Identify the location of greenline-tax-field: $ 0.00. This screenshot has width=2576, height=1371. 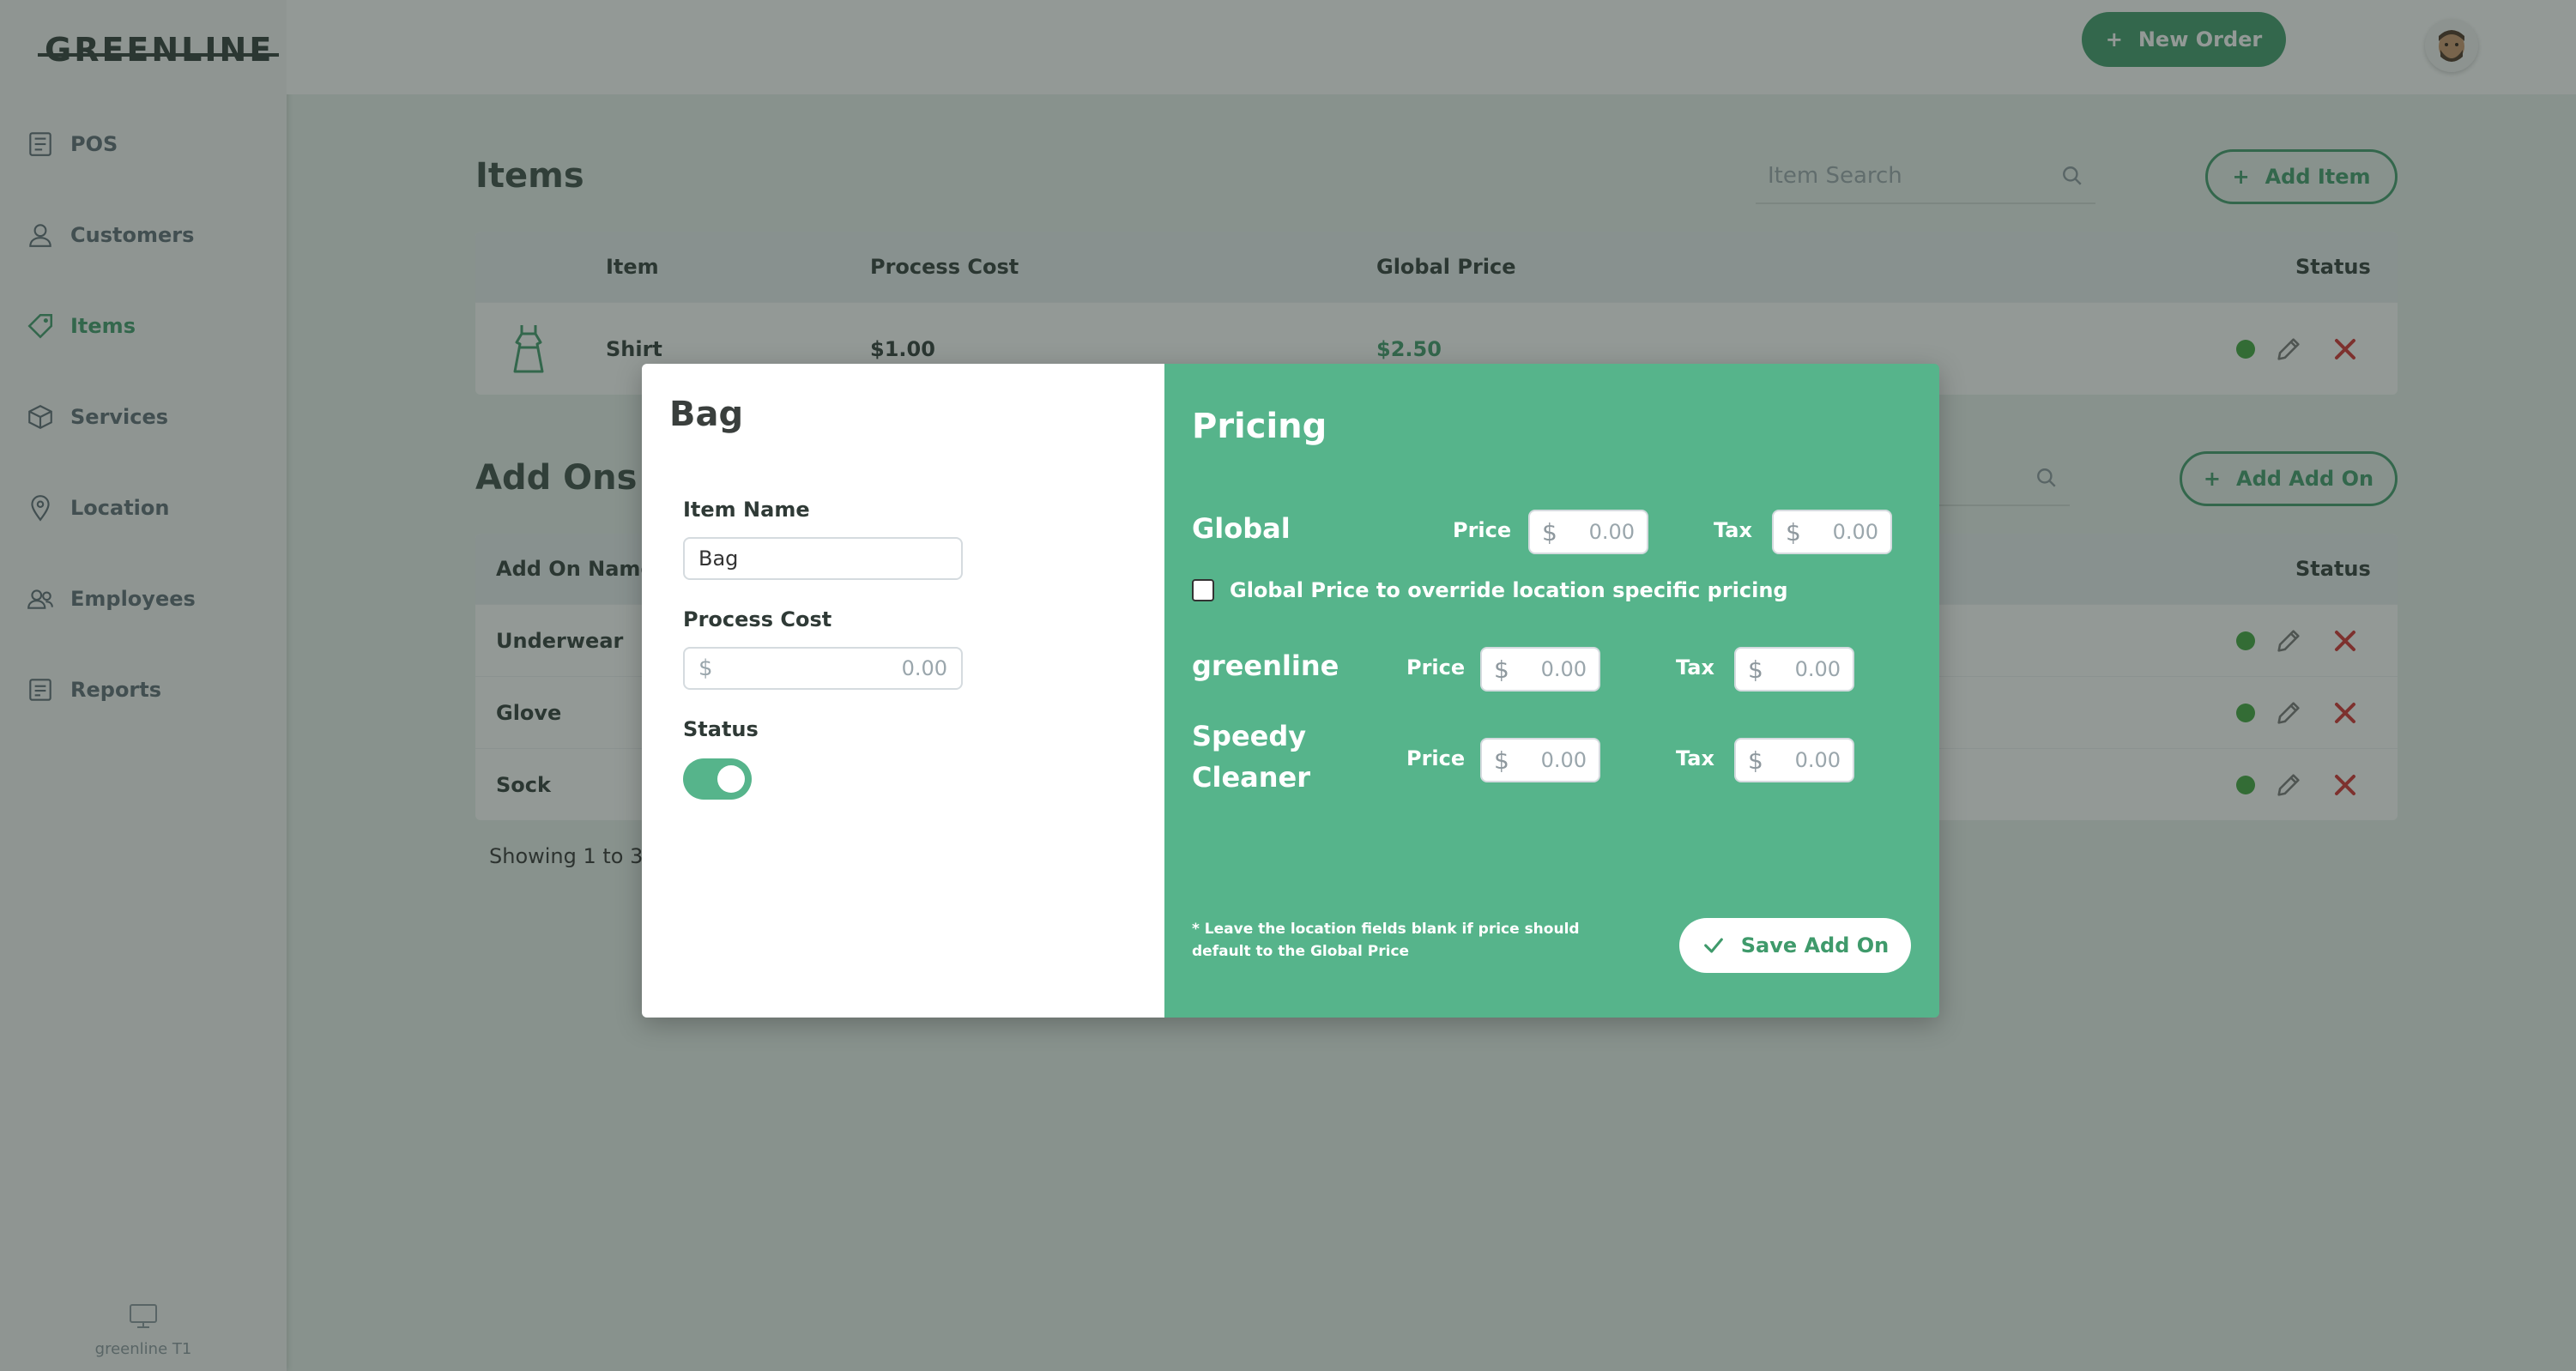
(1794, 670).